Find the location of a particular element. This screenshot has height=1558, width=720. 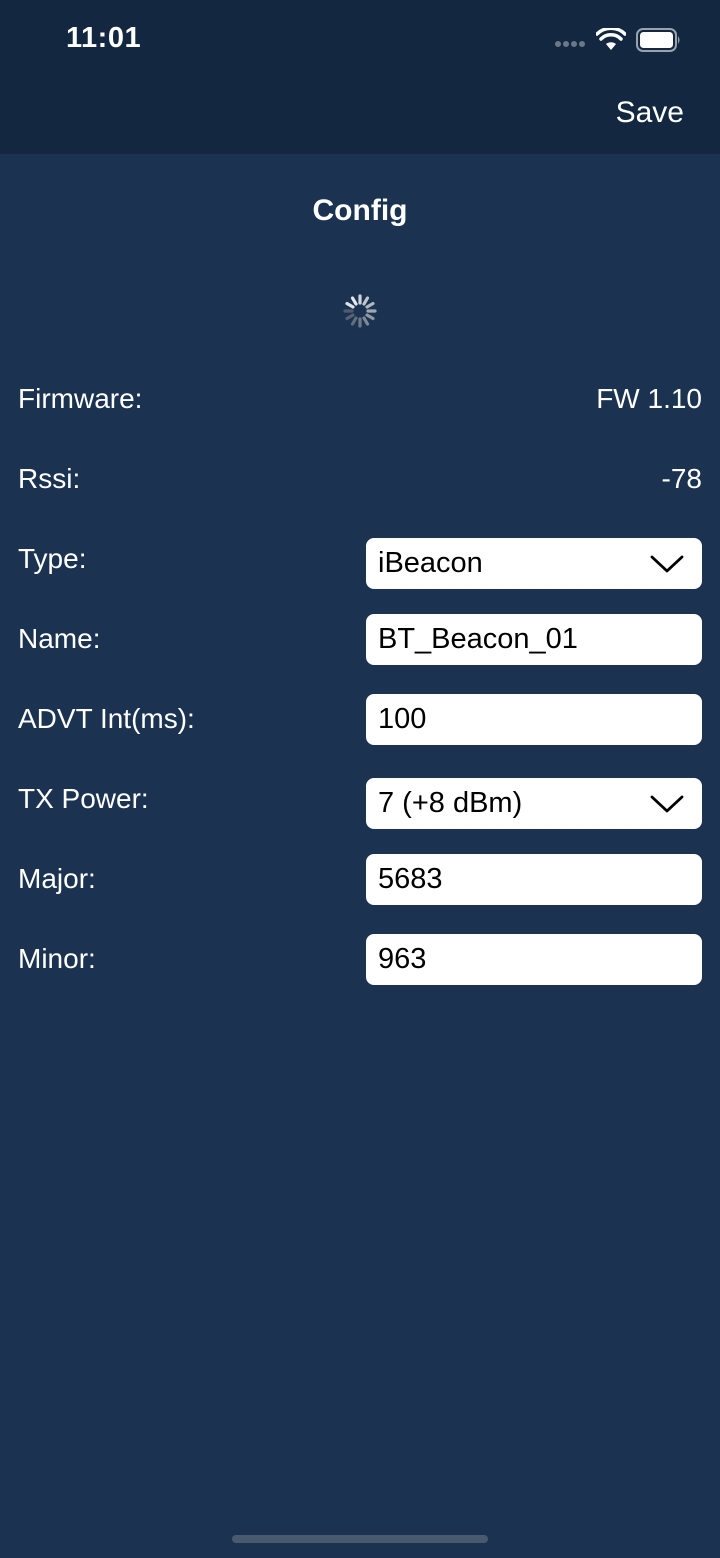

advt-interval-label: ADVT Int(ms): is located at coordinates (106, 718).